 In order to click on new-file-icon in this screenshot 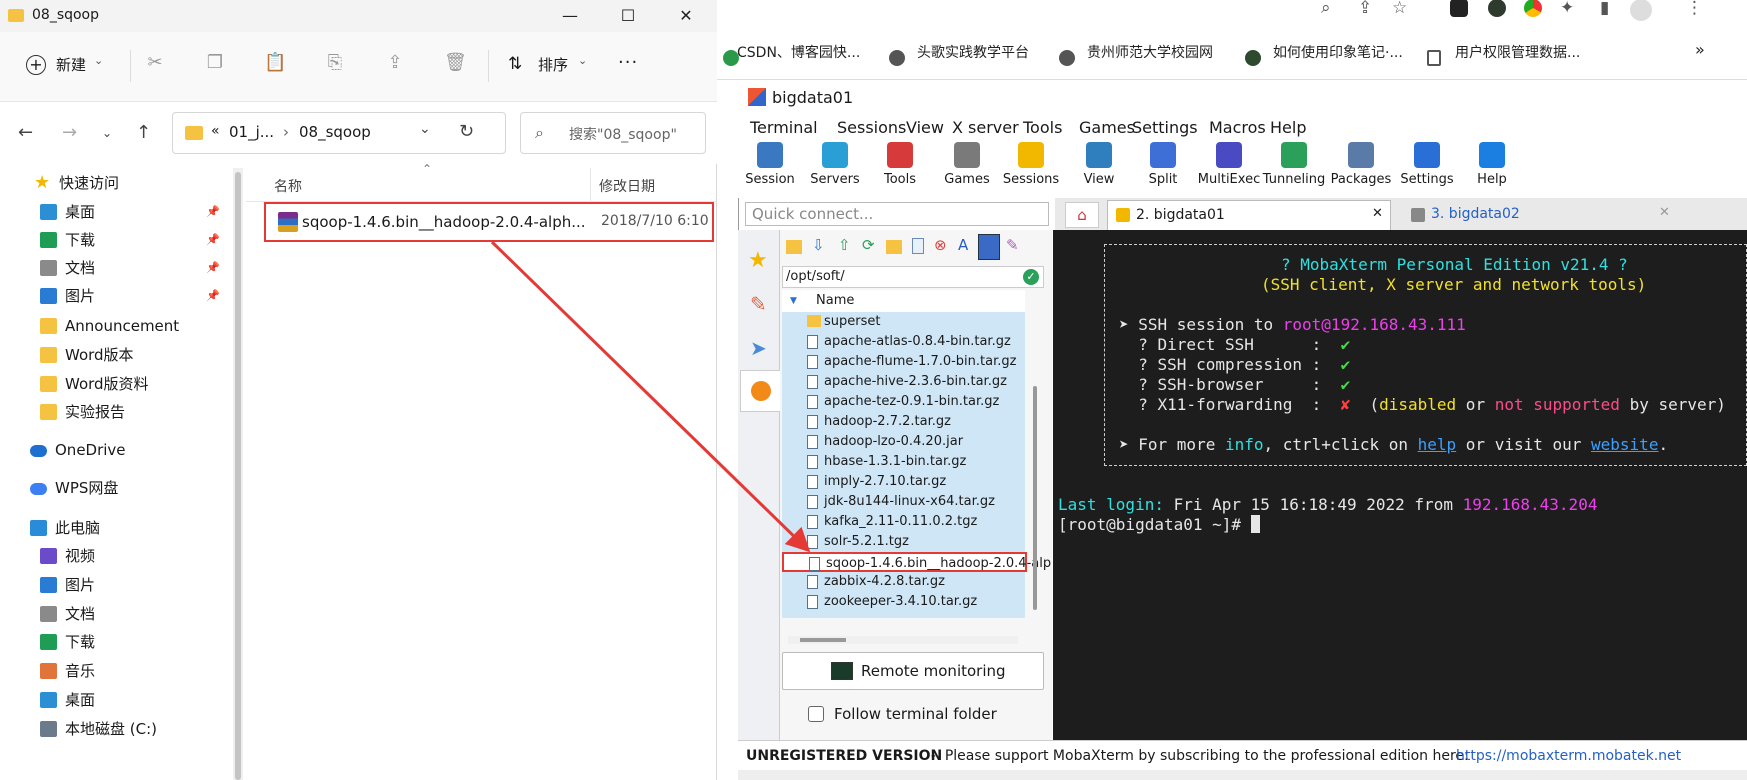, I will do `click(918, 246)`.